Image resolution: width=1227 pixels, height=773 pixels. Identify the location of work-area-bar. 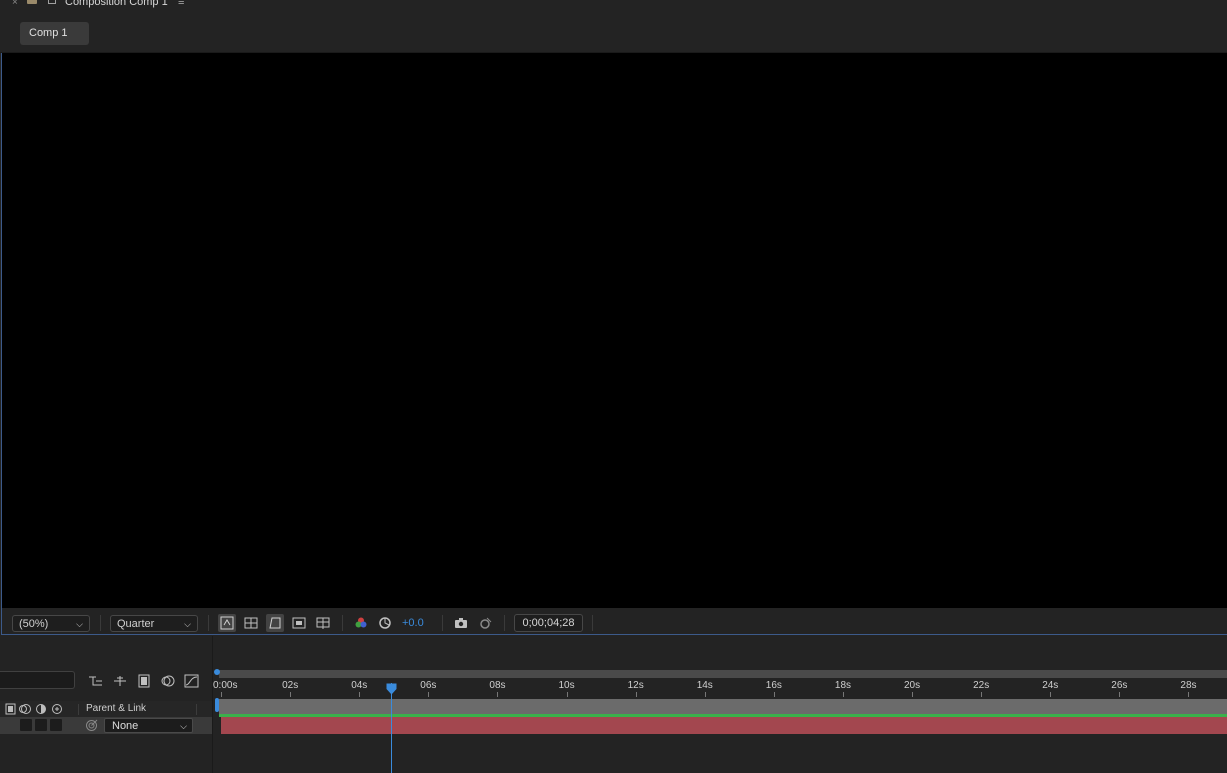
(723, 706).